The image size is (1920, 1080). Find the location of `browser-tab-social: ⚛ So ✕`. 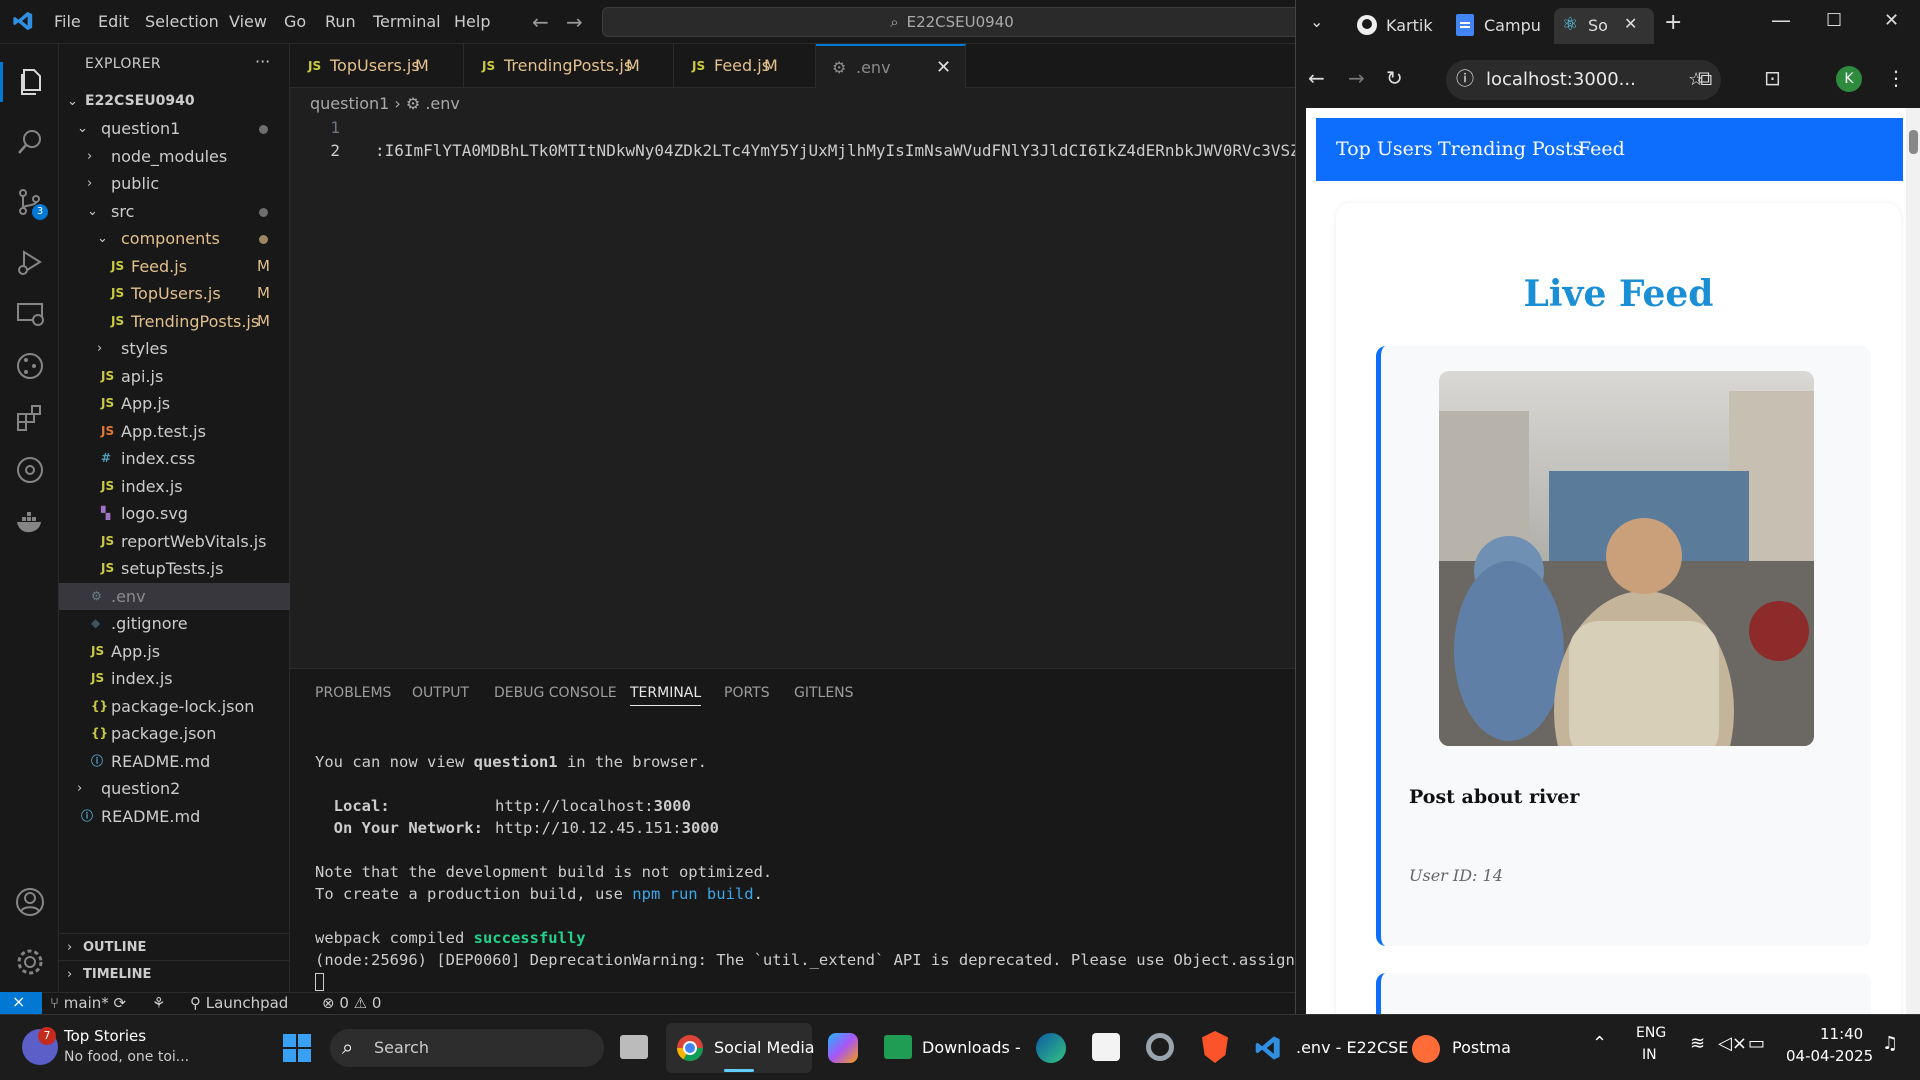

browser-tab-social: ⚛ So ✕ is located at coordinates (1604, 26).